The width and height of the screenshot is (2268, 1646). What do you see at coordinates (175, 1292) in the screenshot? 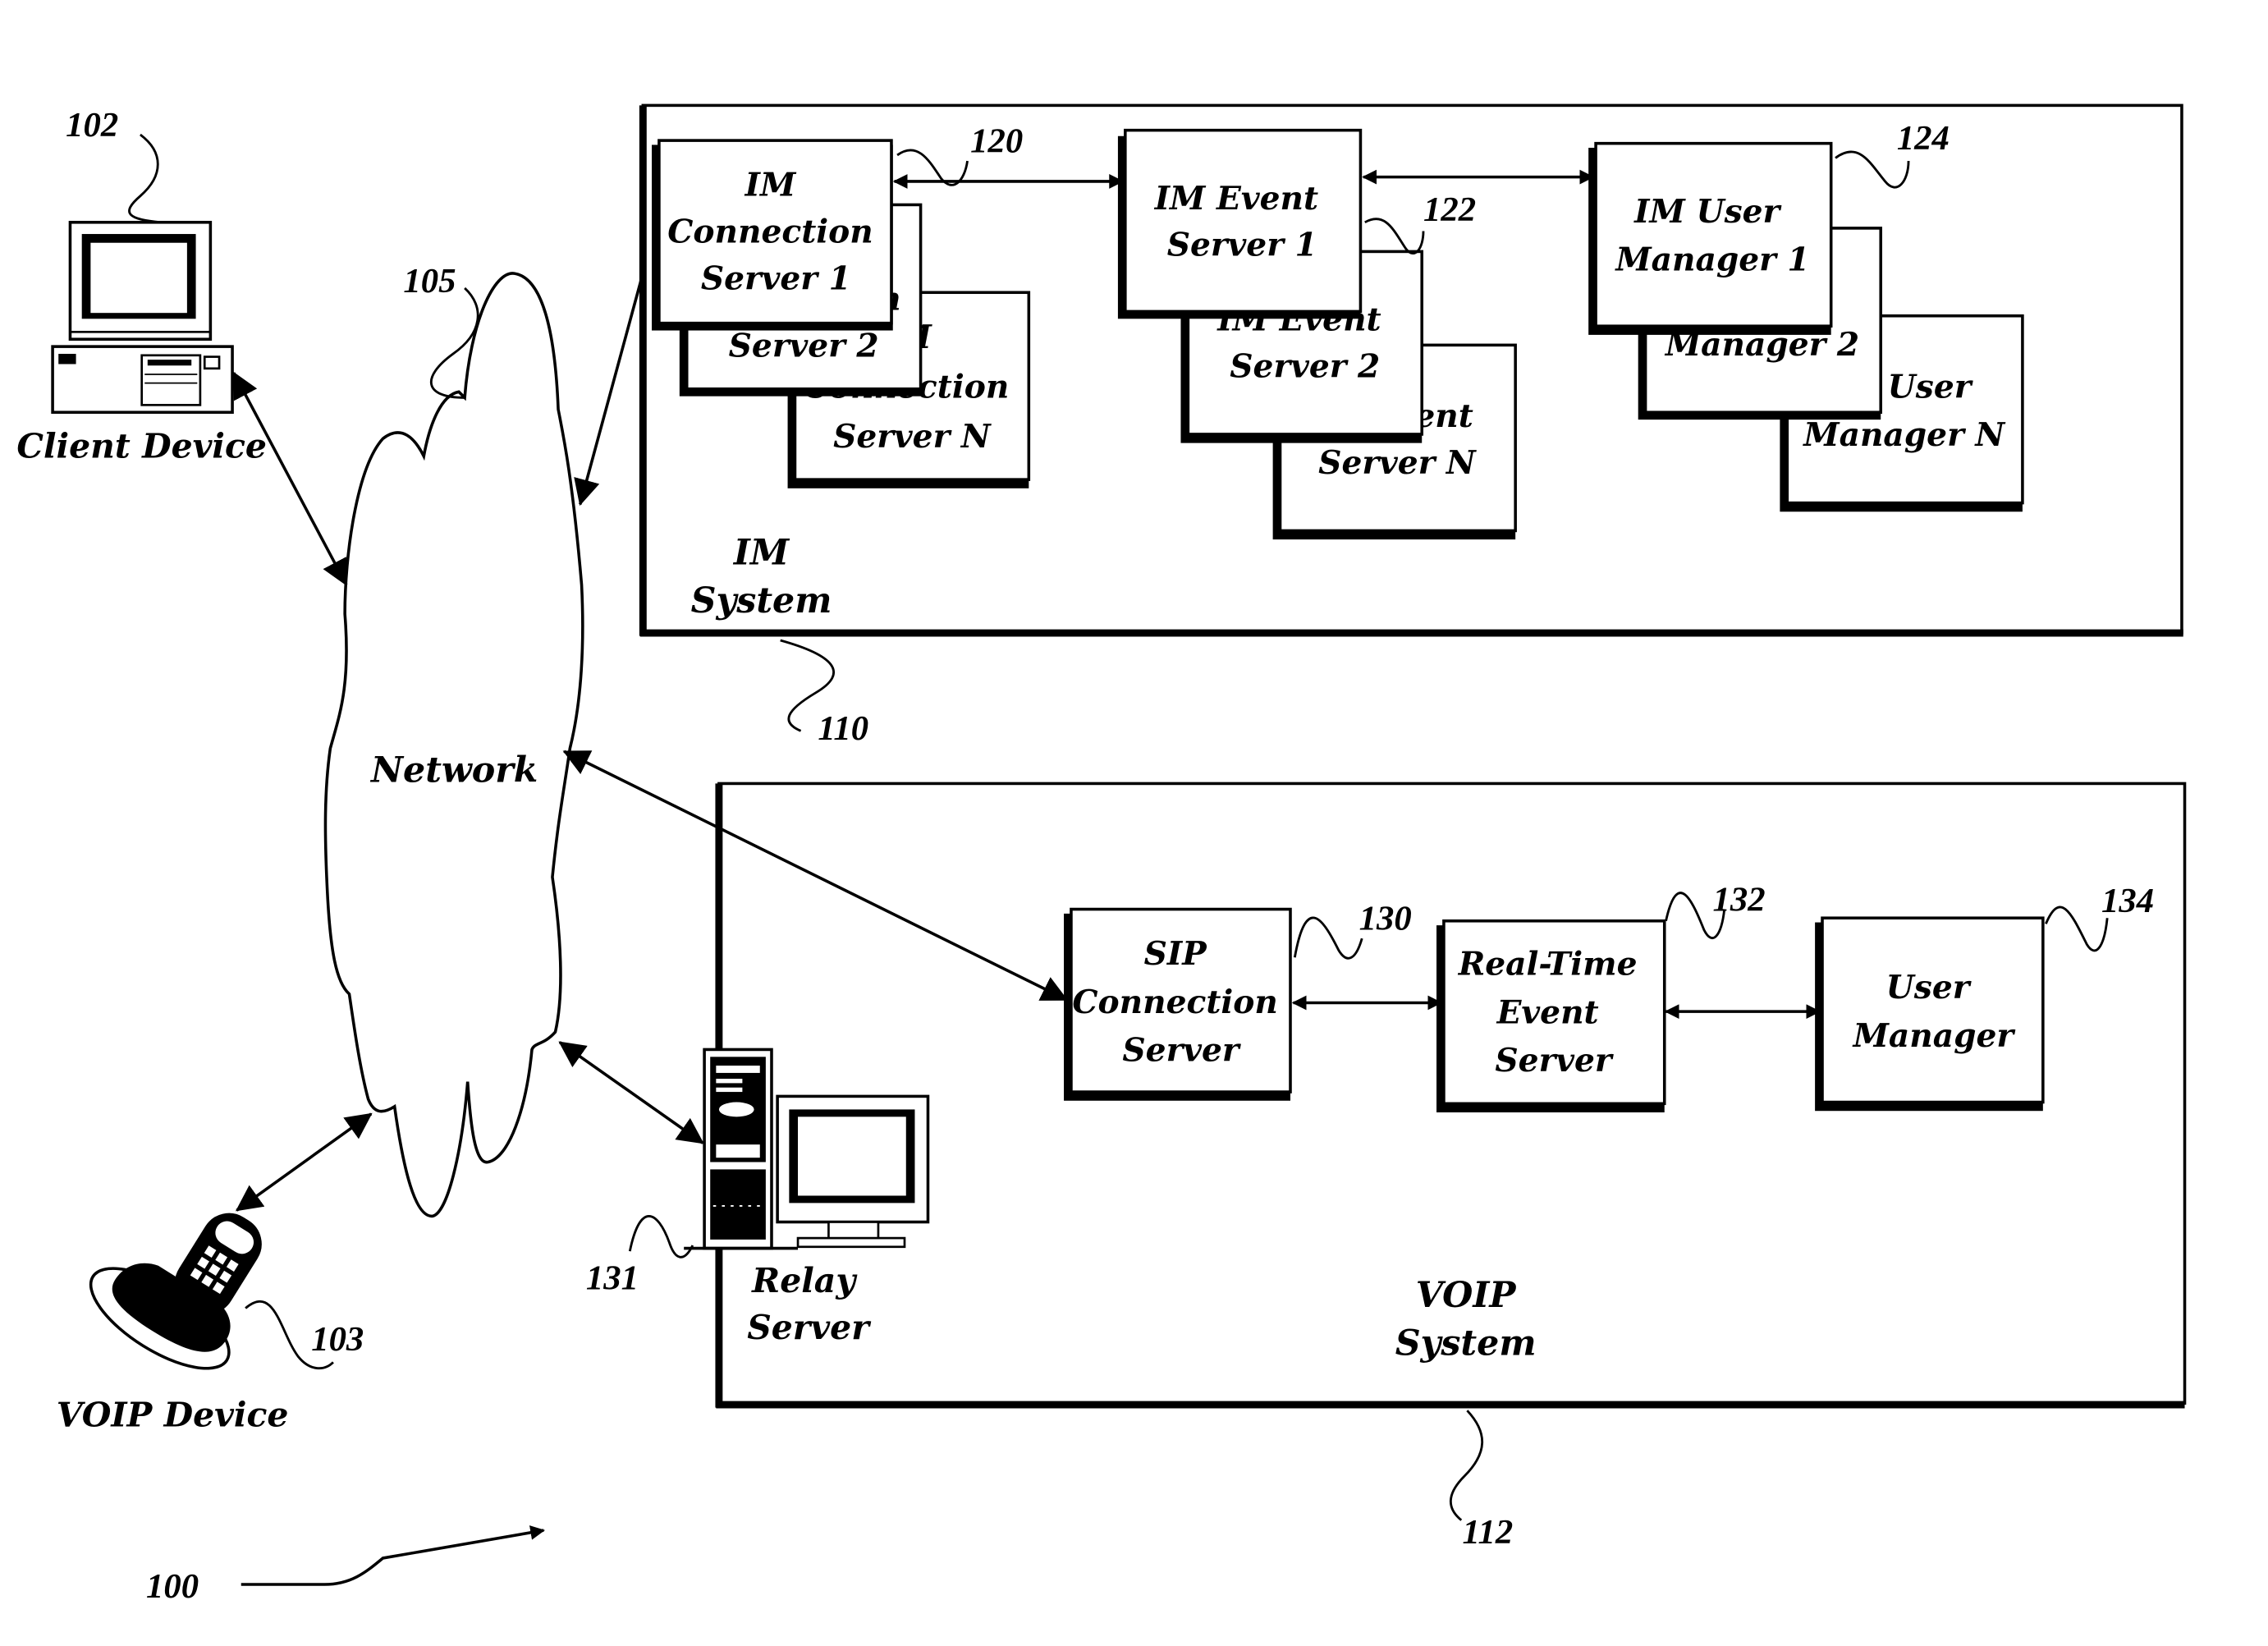
I see `mobile-phone-icon` at bounding box center [175, 1292].